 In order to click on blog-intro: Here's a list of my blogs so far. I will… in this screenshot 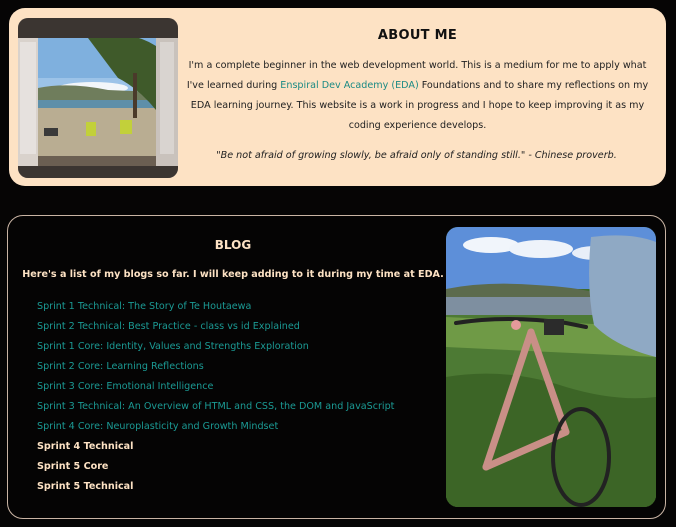, I will do `click(233, 274)`.